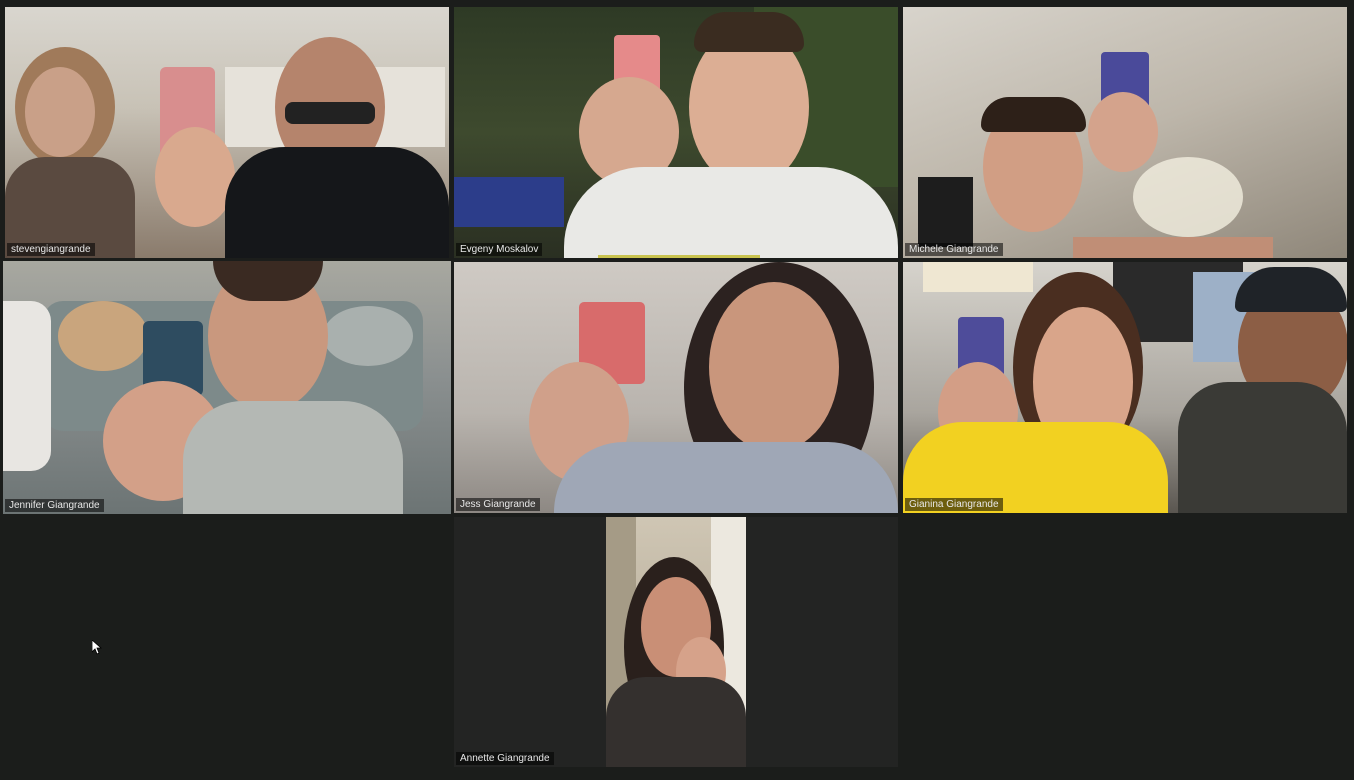 Image resolution: width=1354 pixels, height=780 pixels. I want to click on speaking-indicator, so click(679, 256).